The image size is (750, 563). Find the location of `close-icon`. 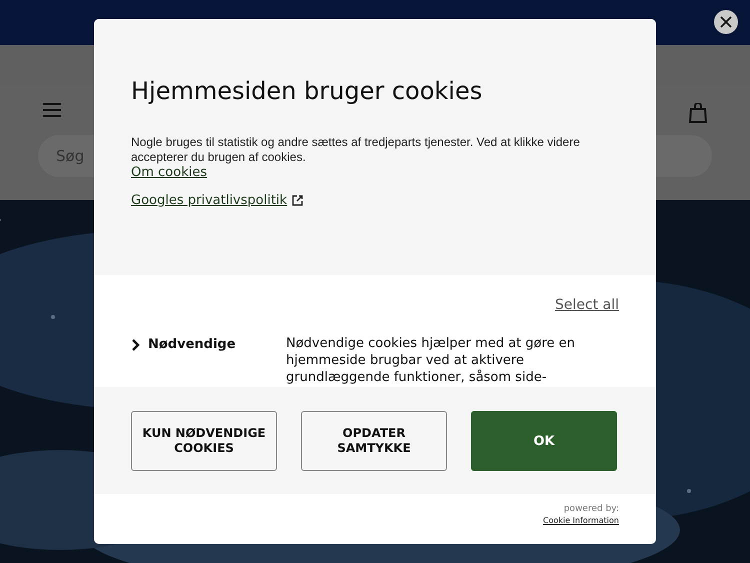

close-icon is located at coordinates (726, 22).